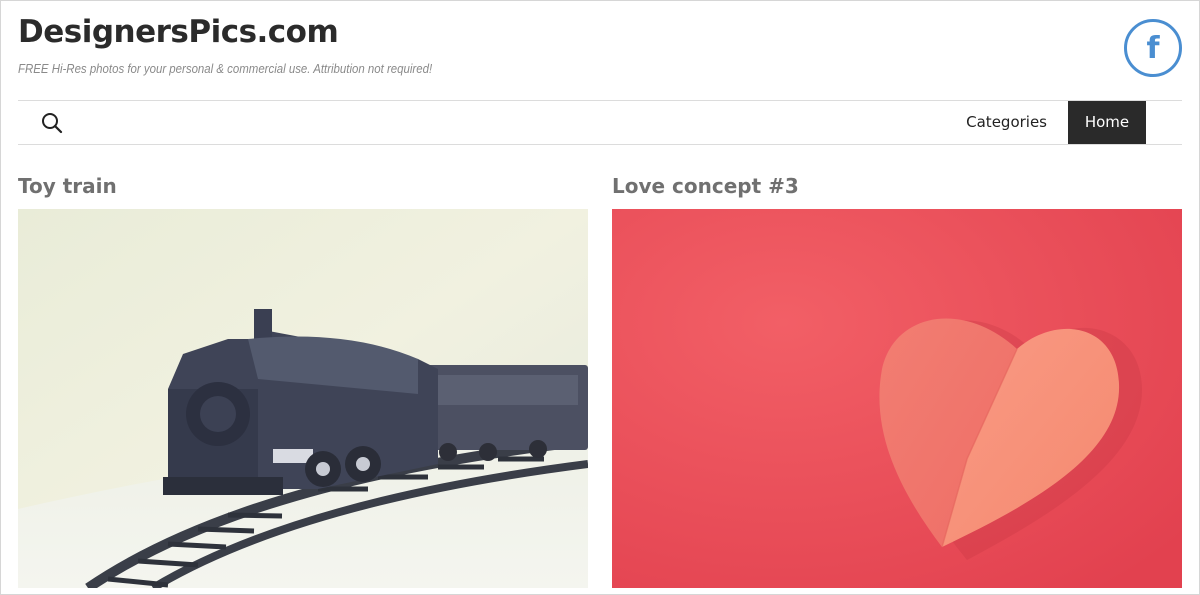 This screenshot has width=1200, height=595. Describe the element at coordinates (67, 186) in the screenshot. I see `post-title-toy-train: Toy train` at that location.